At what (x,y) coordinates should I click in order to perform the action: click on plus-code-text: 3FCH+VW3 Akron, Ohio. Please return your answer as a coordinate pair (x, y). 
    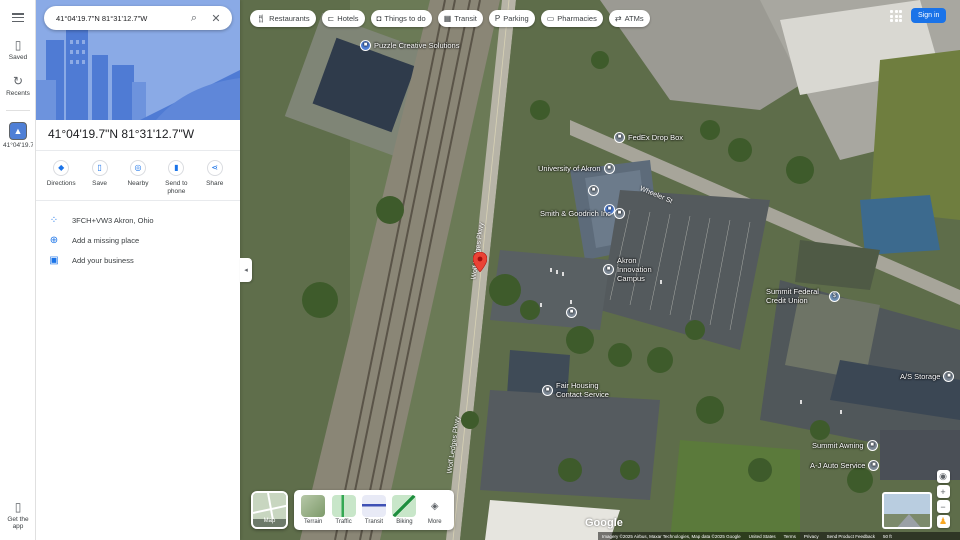
    Looking at the image, I should click on (113, 220).